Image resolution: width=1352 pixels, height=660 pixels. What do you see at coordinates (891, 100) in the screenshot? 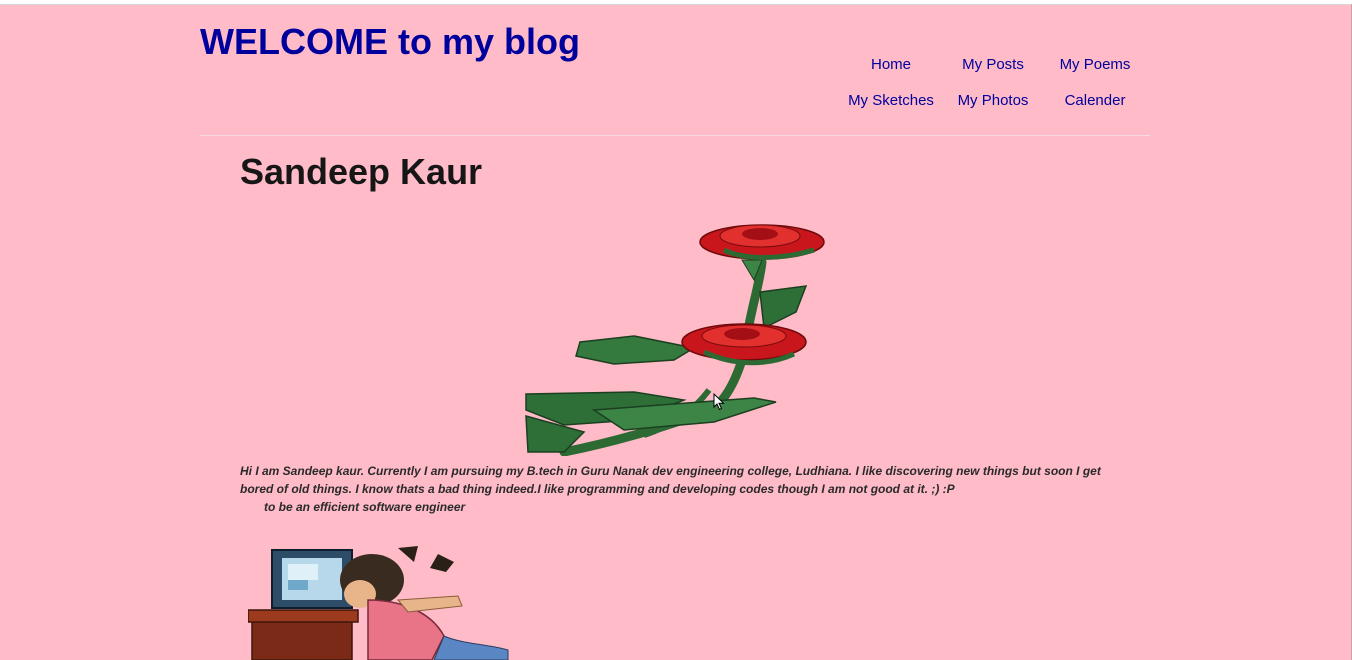
I see `nav-my-sketches: My Sketches` at bounding box center [891, 100].